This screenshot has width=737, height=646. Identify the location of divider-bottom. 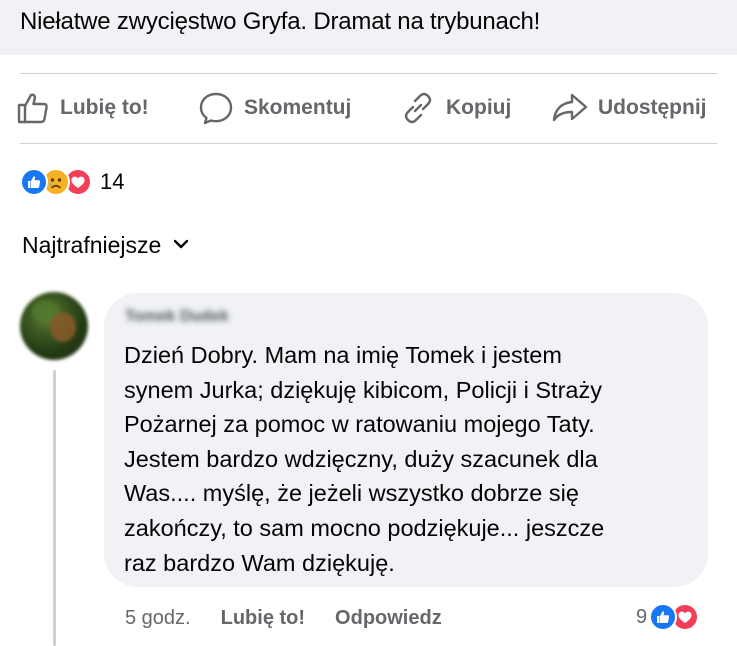
(368, 143).